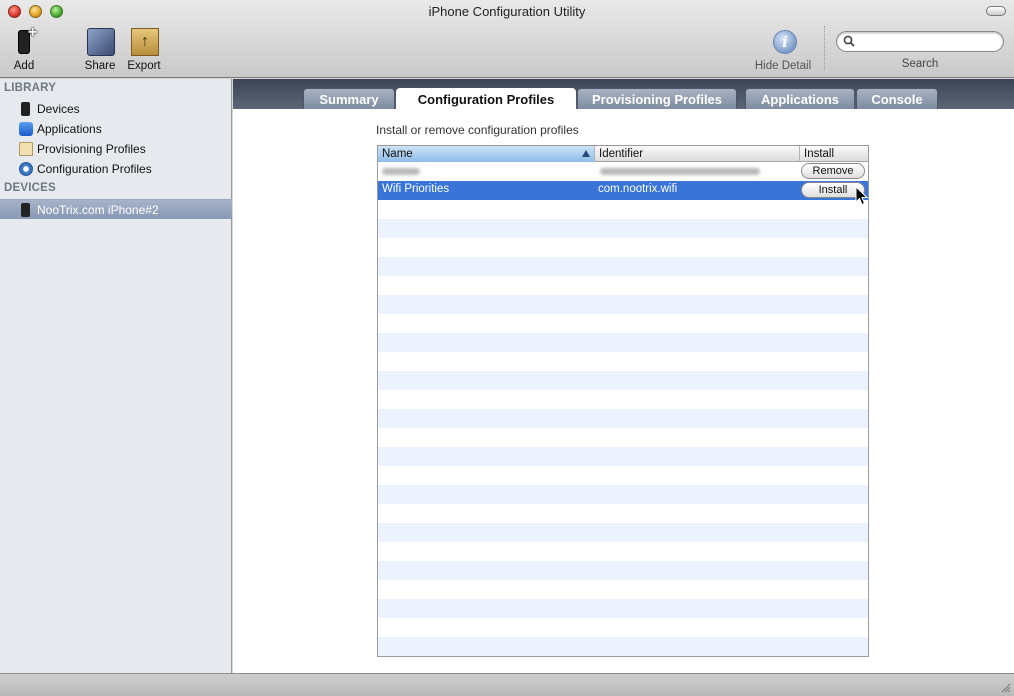 This screenshot has height=696, width=1014. Describe the element at coordinates (783, 42) in the screenshot. I see `info-icon: i` at that location.